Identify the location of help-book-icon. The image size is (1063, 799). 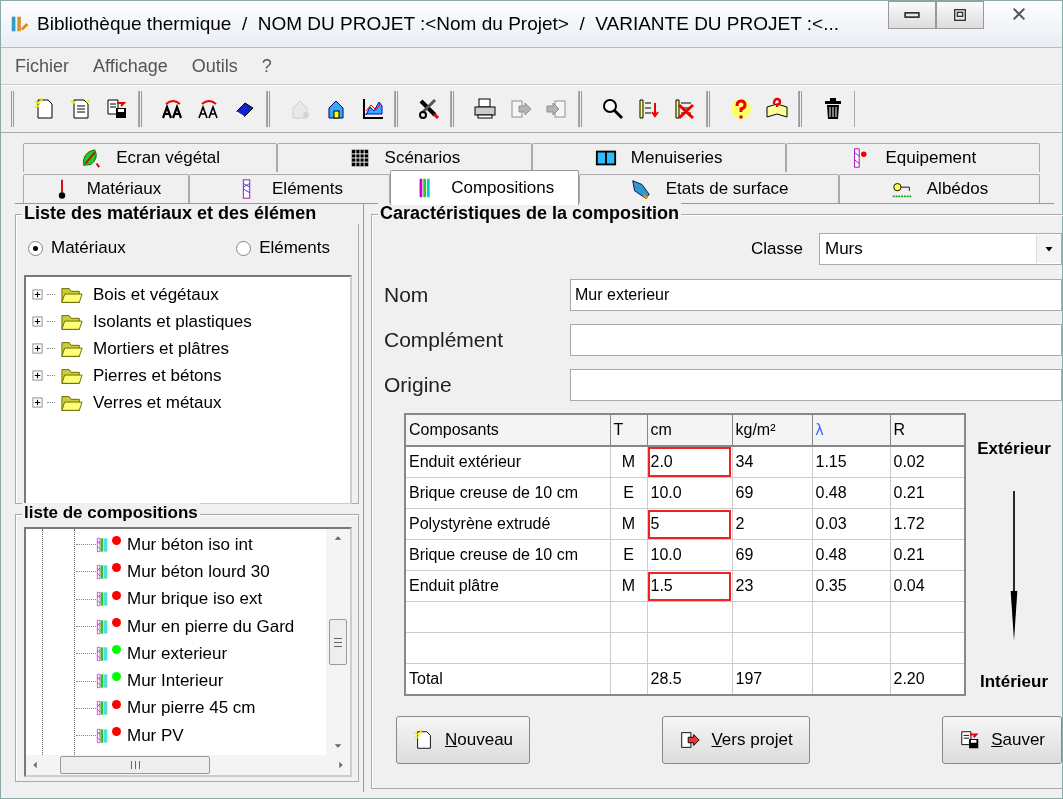
(777, 109).